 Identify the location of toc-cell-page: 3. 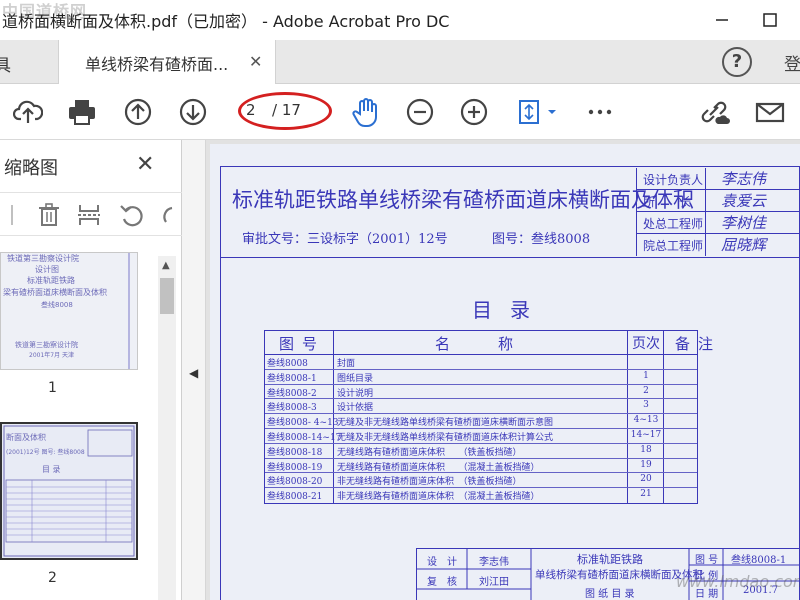
(646, 405).